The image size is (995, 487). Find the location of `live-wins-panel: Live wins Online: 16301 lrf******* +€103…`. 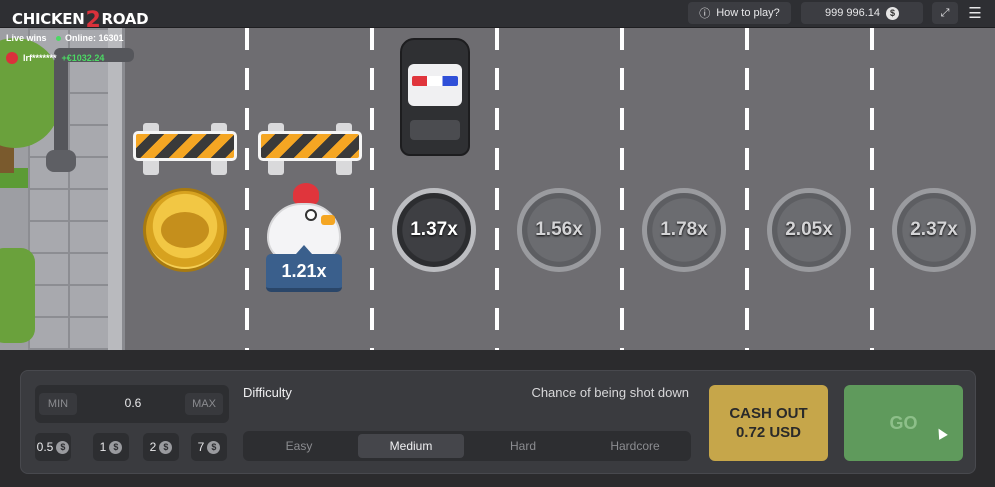

live-wins-panel: Live wins Online: 16301 lrf******* +€103… is located at coordinates (70, 48).